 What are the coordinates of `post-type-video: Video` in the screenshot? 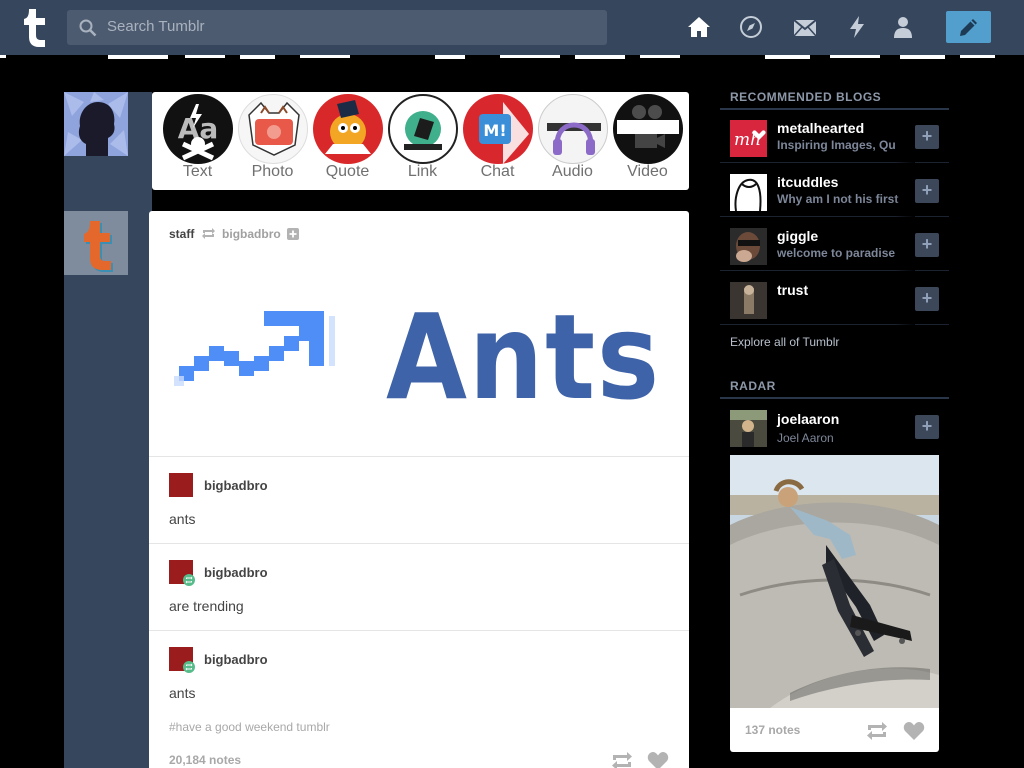 It's located at (647, 141).